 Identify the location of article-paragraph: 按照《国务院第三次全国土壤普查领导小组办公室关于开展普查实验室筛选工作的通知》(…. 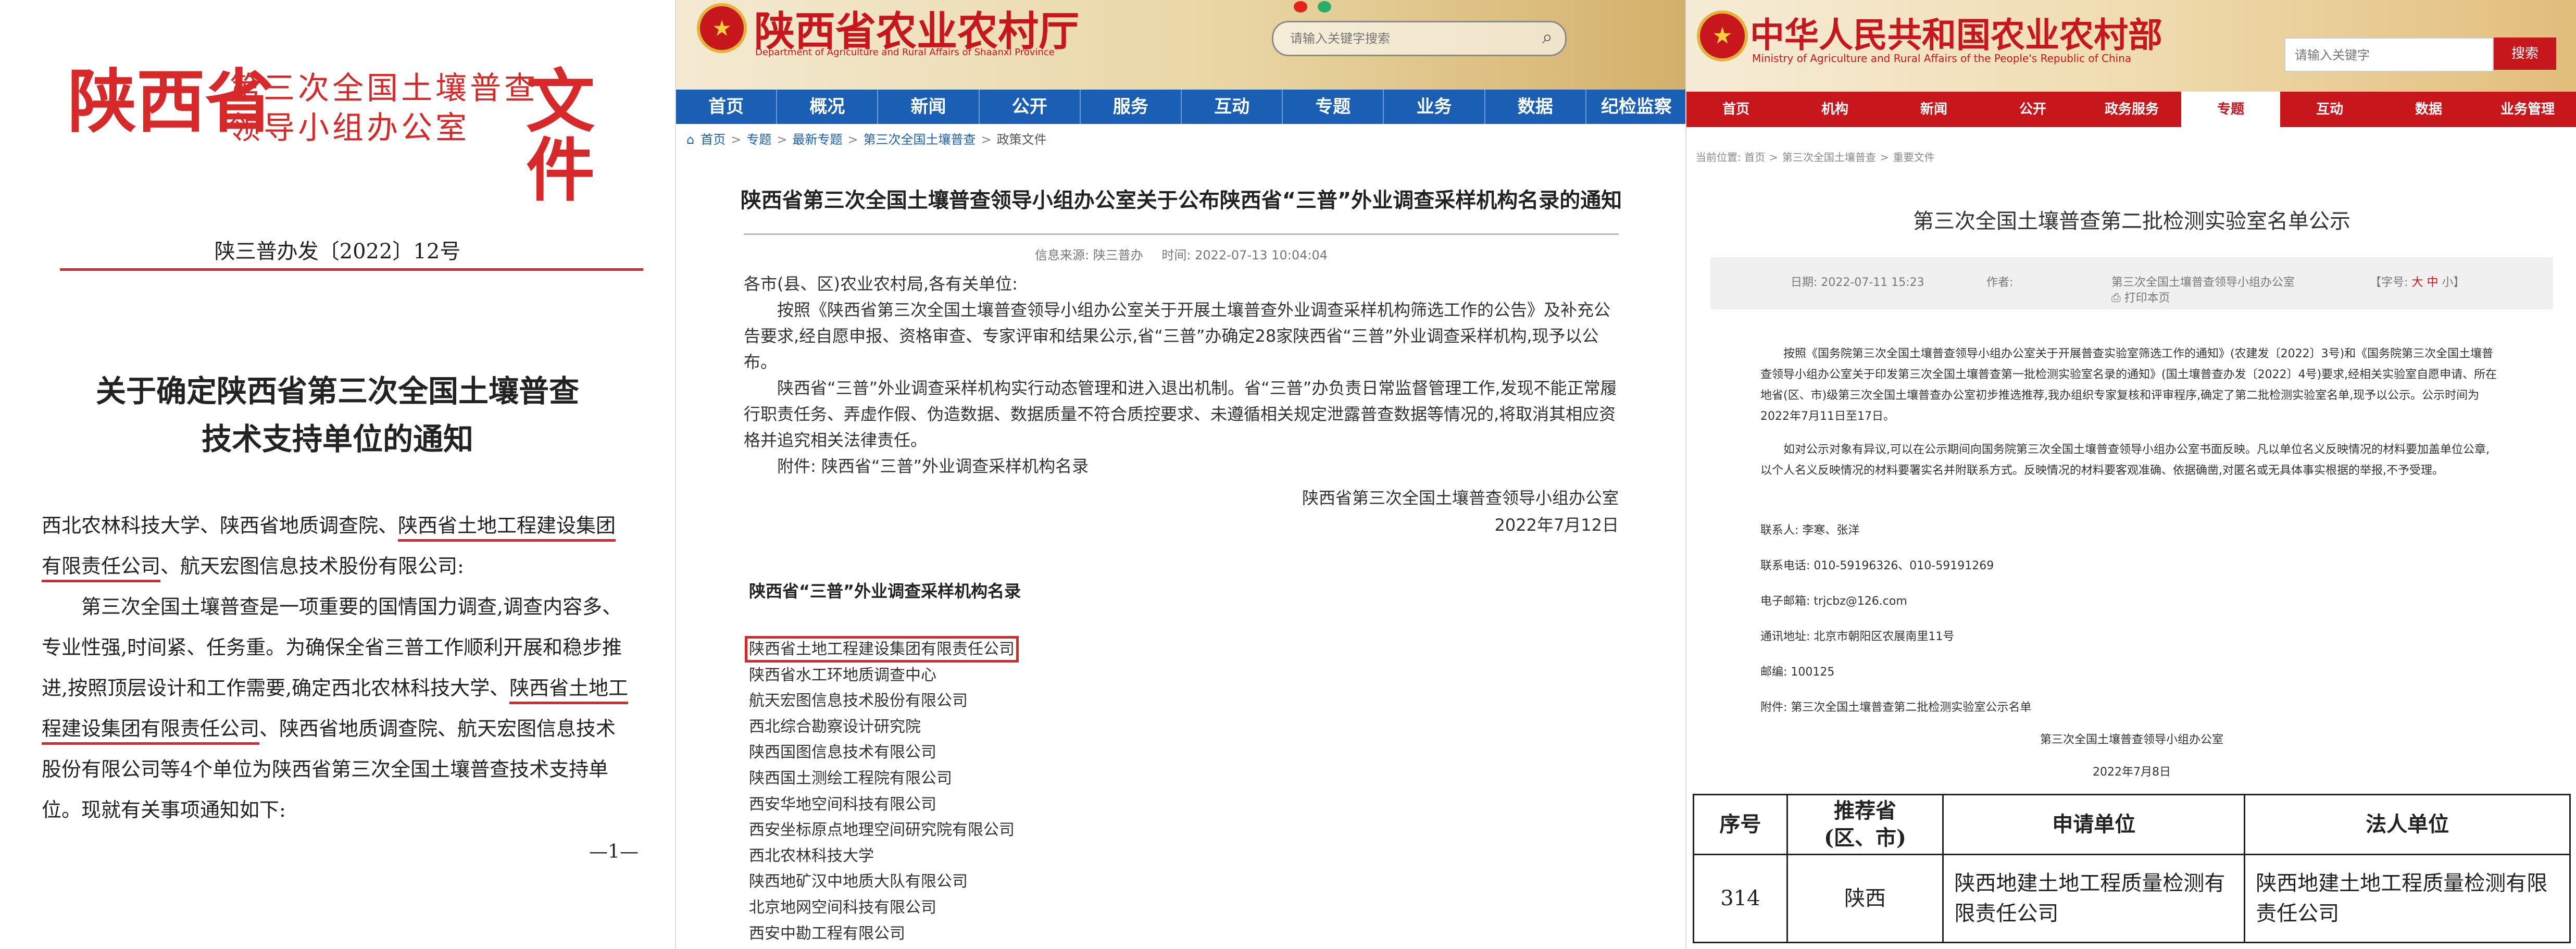
(2128, 385).